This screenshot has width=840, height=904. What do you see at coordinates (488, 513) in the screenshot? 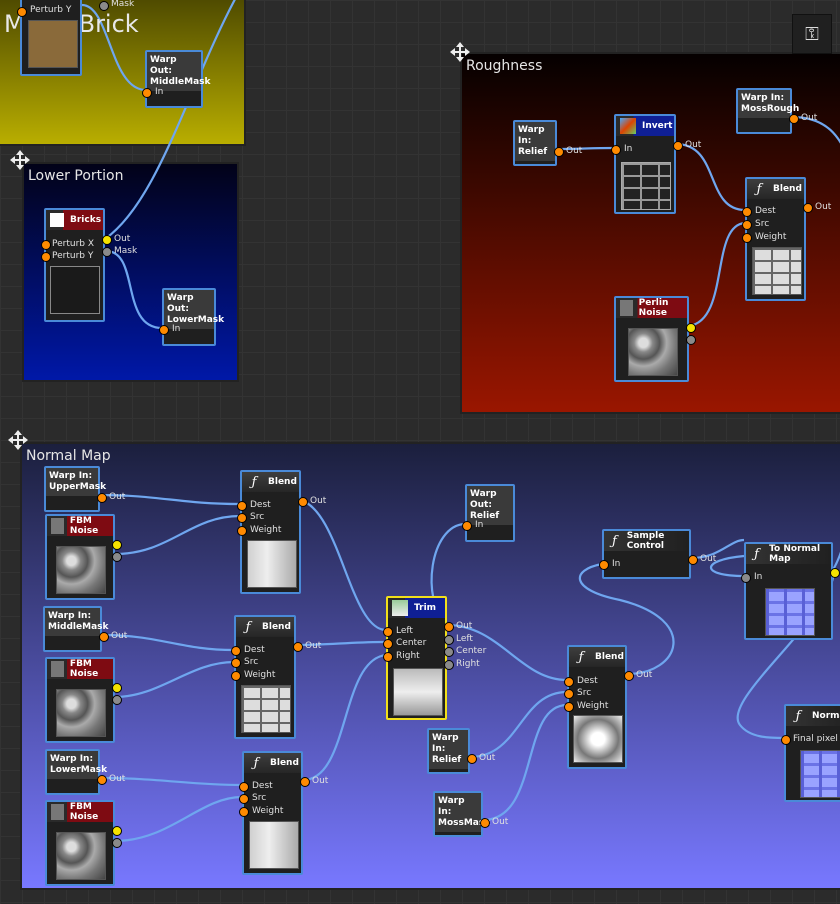
I see `node-warp-out-relief: Warp Out: Relief In` at bounding box center [488, 513].